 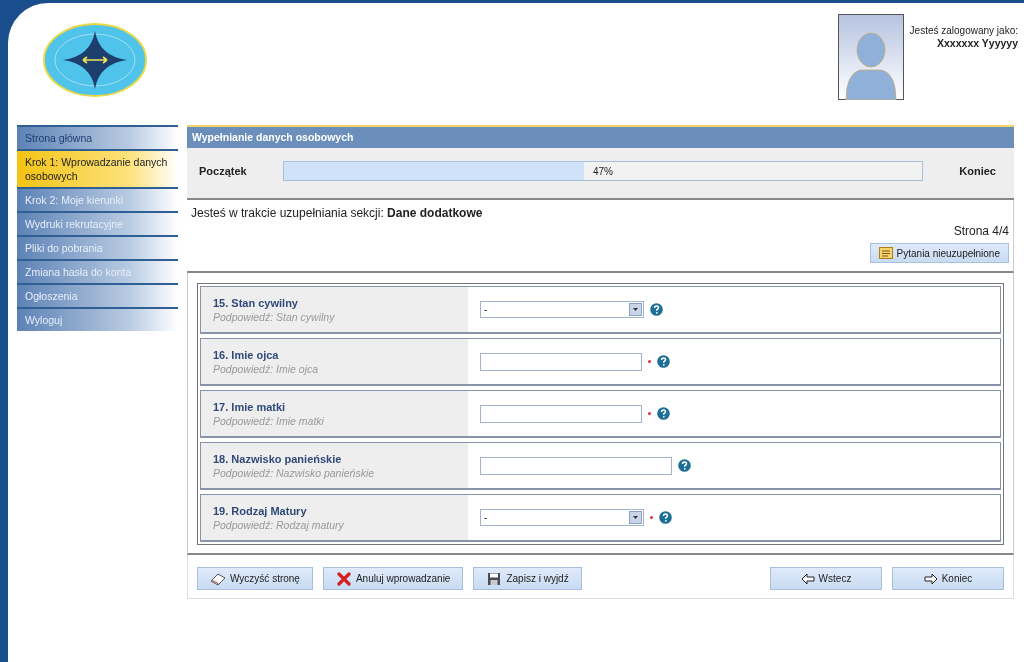 I want to click on sidebar-item: Krok 1: Wprowadzanie danych osobowych, so click(x=97, y=168).